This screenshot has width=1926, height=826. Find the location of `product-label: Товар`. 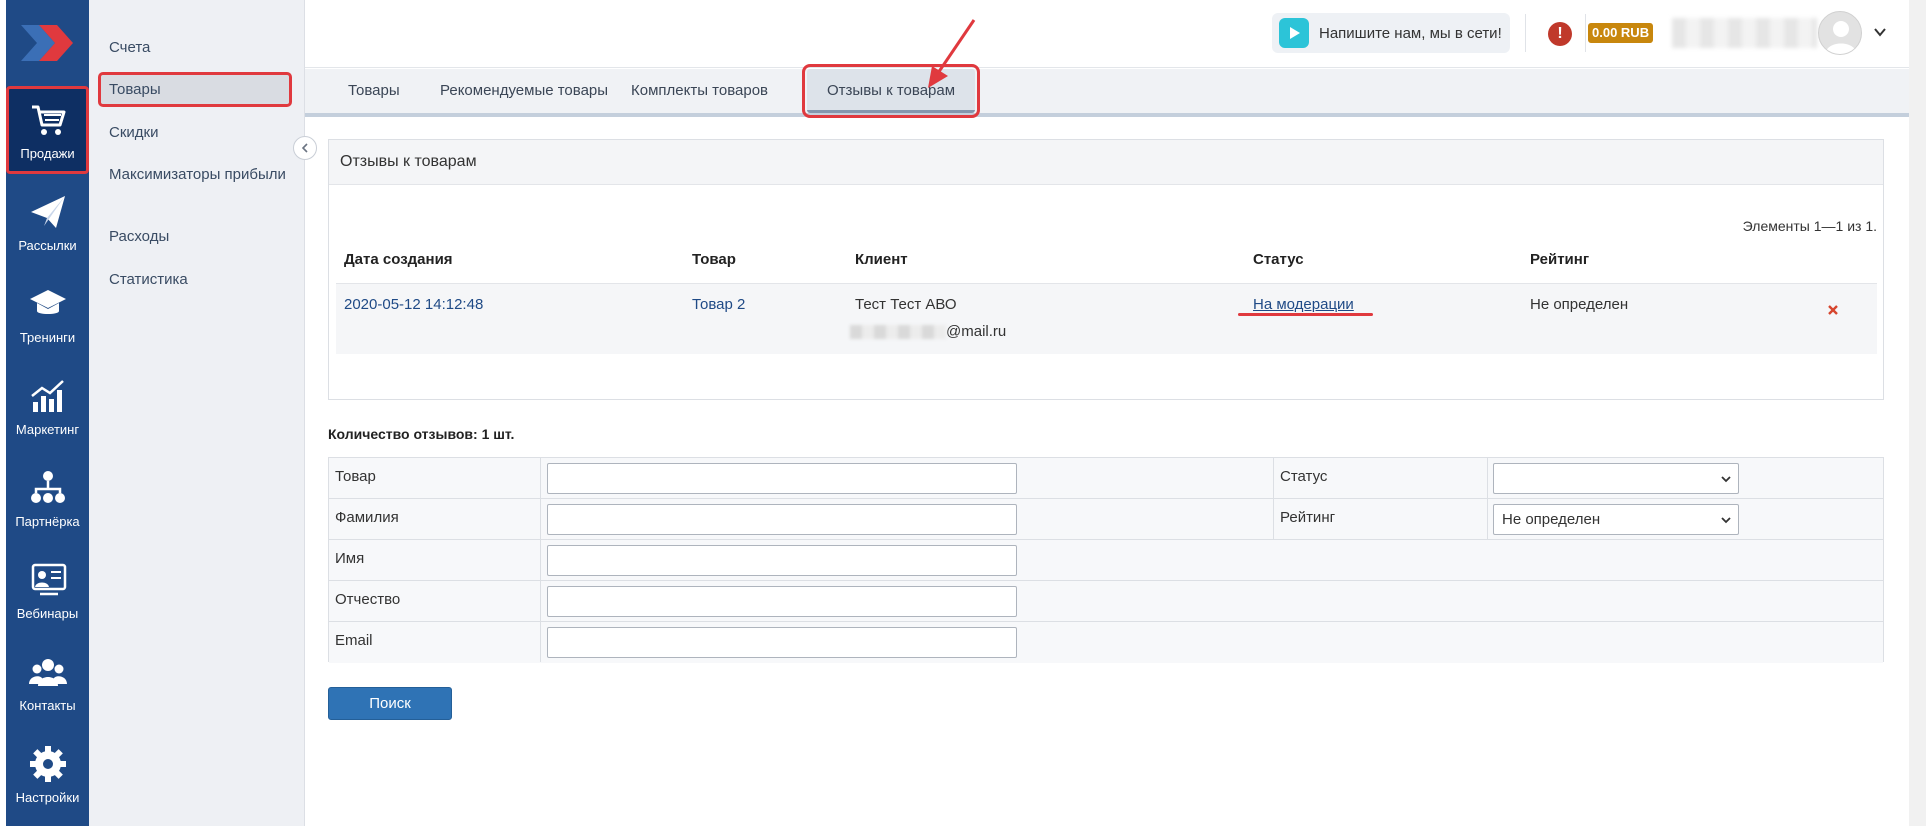

product-label: Товар is located at coordinates (355, 476).